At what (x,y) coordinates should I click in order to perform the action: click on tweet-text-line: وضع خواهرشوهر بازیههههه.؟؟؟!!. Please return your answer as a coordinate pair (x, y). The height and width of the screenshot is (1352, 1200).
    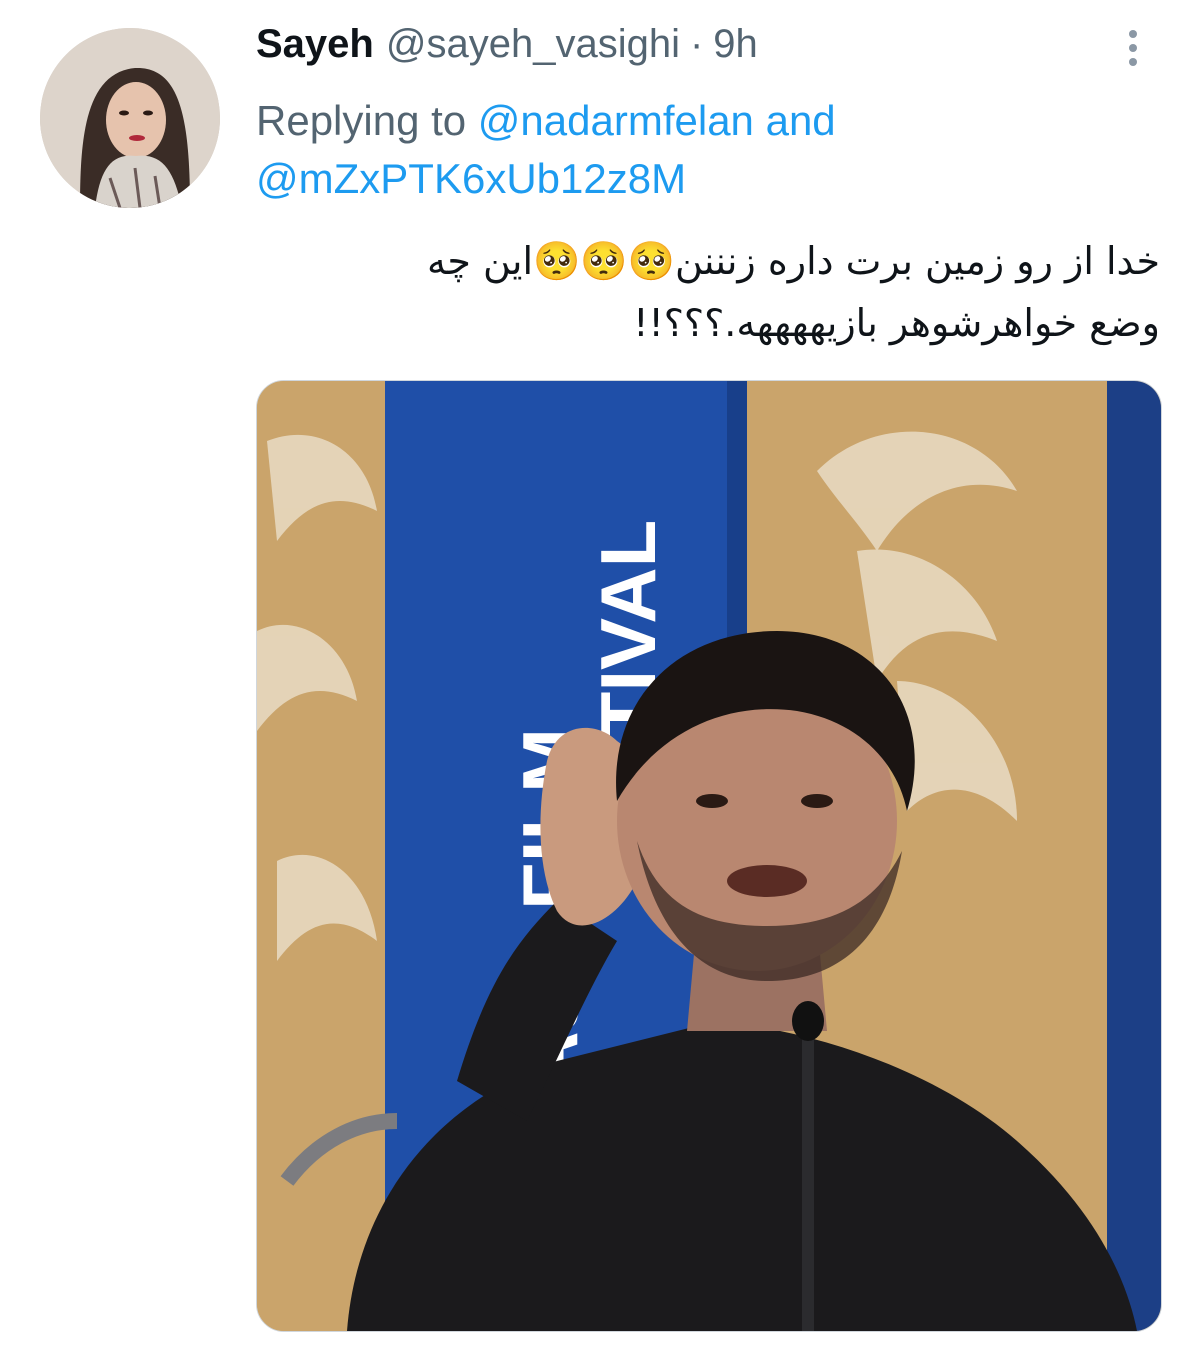
    Looking at the image, I should click on (896, 323).